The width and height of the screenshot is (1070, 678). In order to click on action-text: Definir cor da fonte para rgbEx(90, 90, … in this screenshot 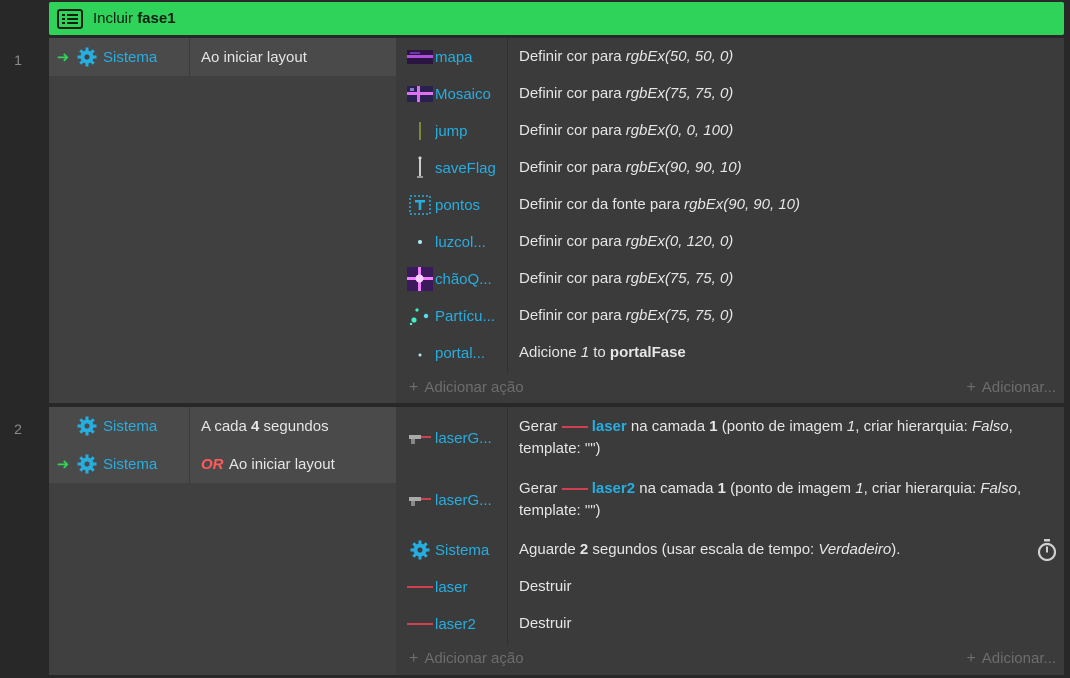, I will do `click(784, 205)`.